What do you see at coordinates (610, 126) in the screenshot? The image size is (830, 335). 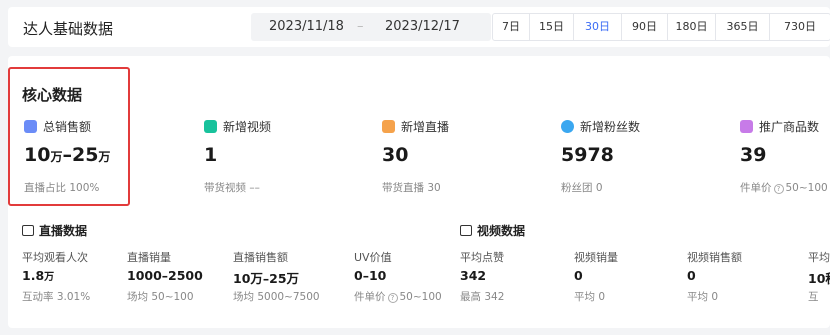 I see `metric-label: 新增粉丝数` at bounding box center [610, 126].